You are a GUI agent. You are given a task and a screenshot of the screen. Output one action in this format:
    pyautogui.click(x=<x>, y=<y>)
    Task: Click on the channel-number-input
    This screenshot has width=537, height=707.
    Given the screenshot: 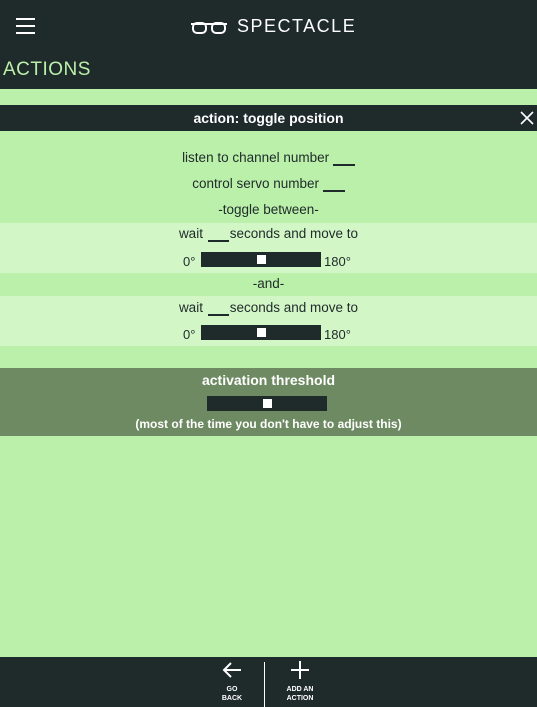 What is the action you would take?
    pyautogui.click(x=343, y=158)
    